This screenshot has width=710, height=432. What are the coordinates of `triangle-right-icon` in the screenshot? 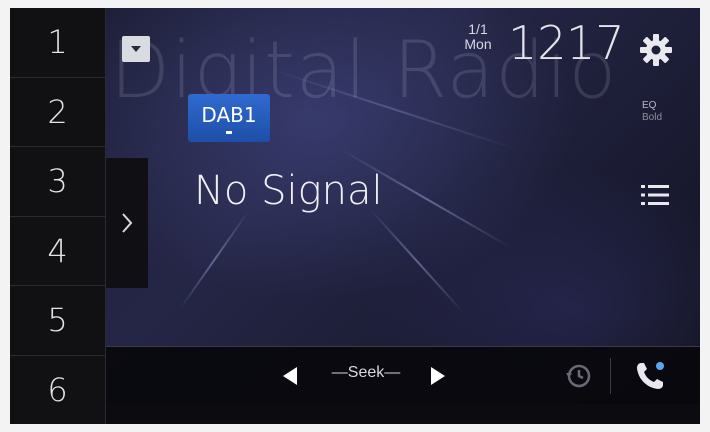 It's located at (438, 376).